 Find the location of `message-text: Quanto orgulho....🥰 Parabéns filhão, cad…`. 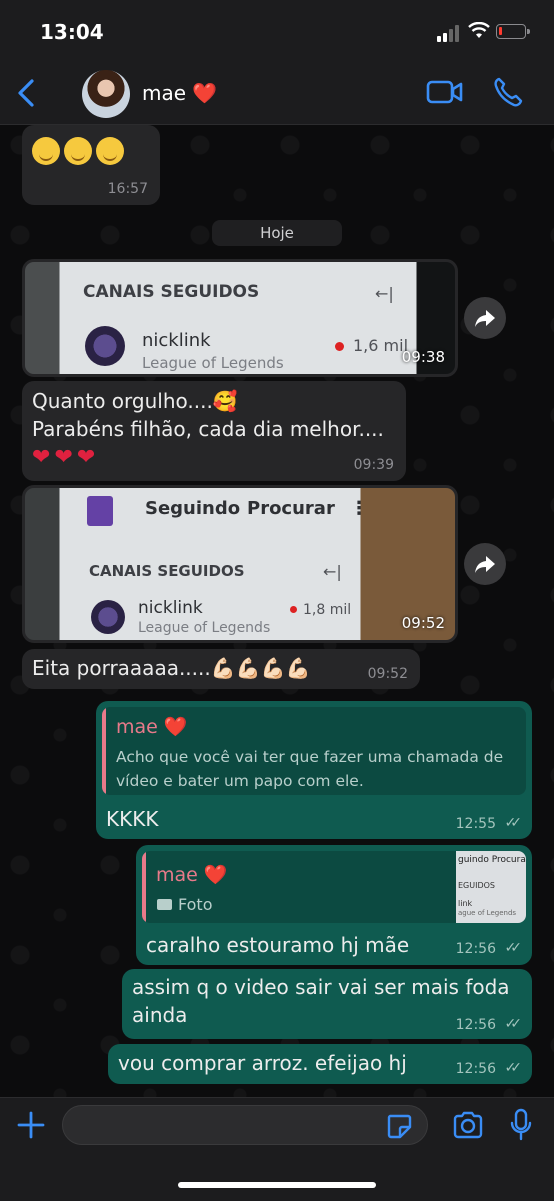

message-text: Quanto orgulho....🥰 Parabéns filhão, cad… is located at coordinates (208, 429).